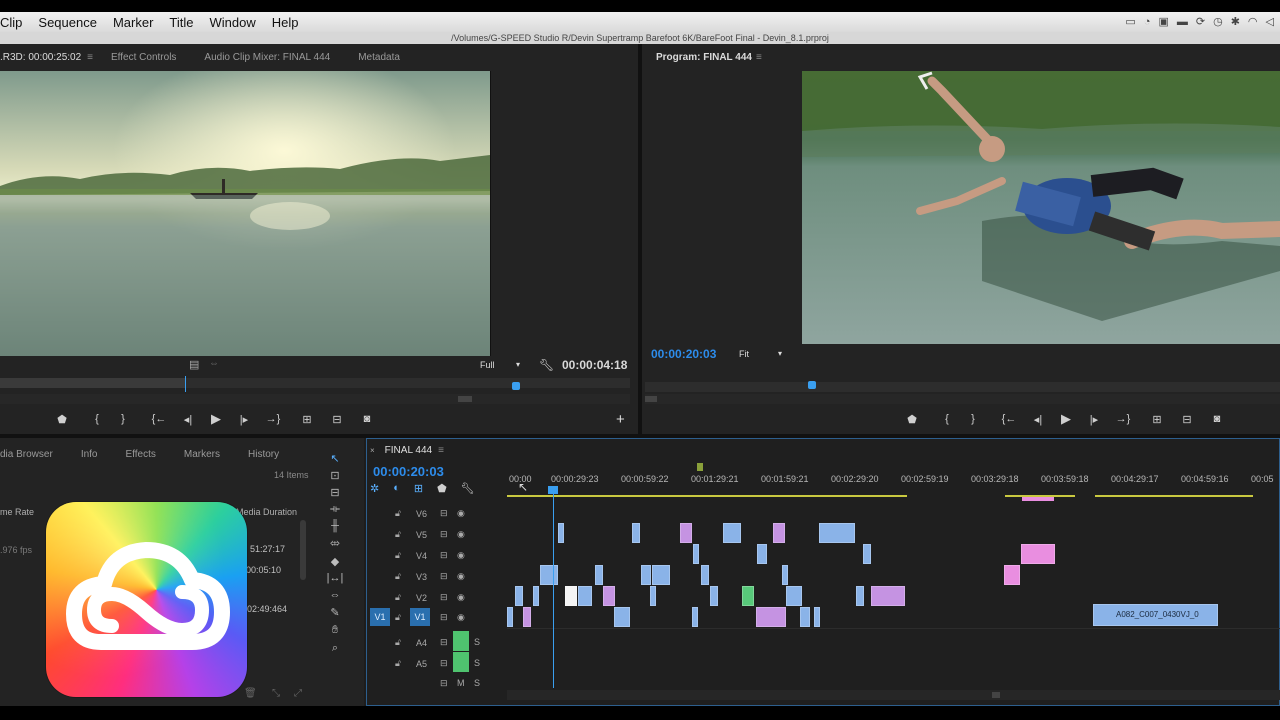 This screenshot has height=720, width=1280. Describe the element at coordinates (518, 364) in the screenshot. I see `resolution-dropdown-icon: ▾` at that location.